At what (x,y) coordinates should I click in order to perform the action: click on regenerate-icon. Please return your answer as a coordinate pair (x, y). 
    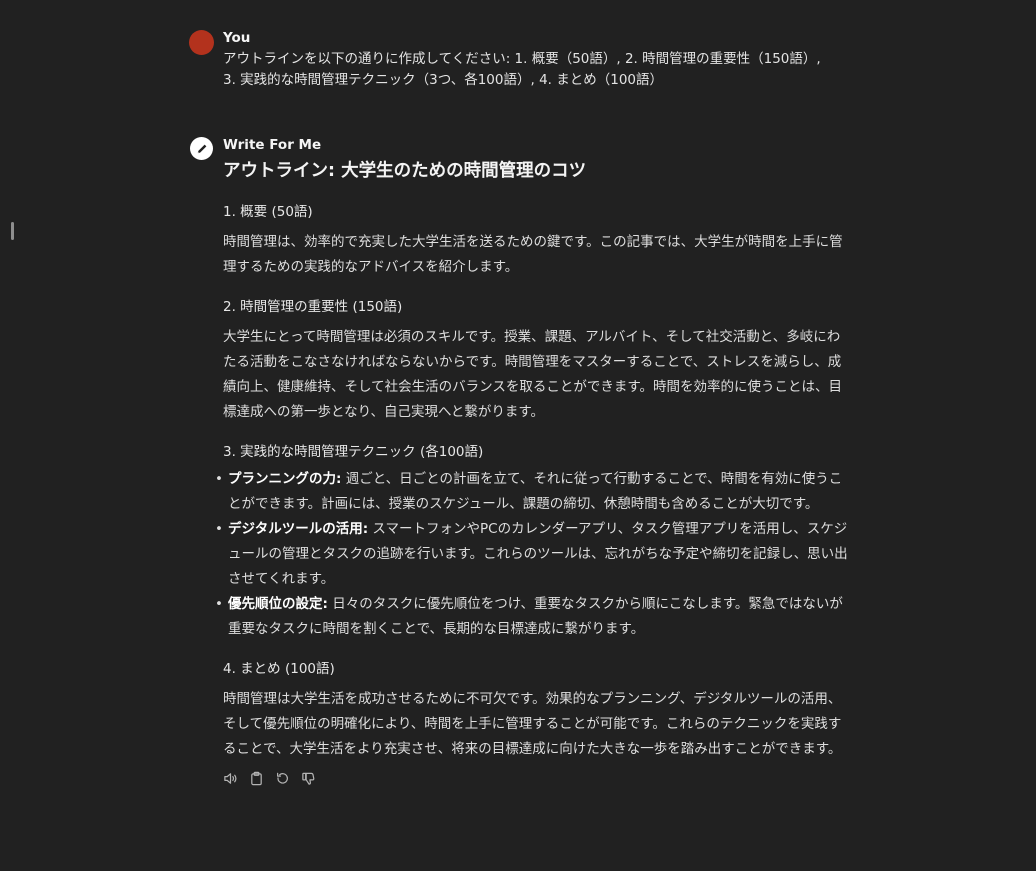
    Looking at the image, I should click on (282, 778).